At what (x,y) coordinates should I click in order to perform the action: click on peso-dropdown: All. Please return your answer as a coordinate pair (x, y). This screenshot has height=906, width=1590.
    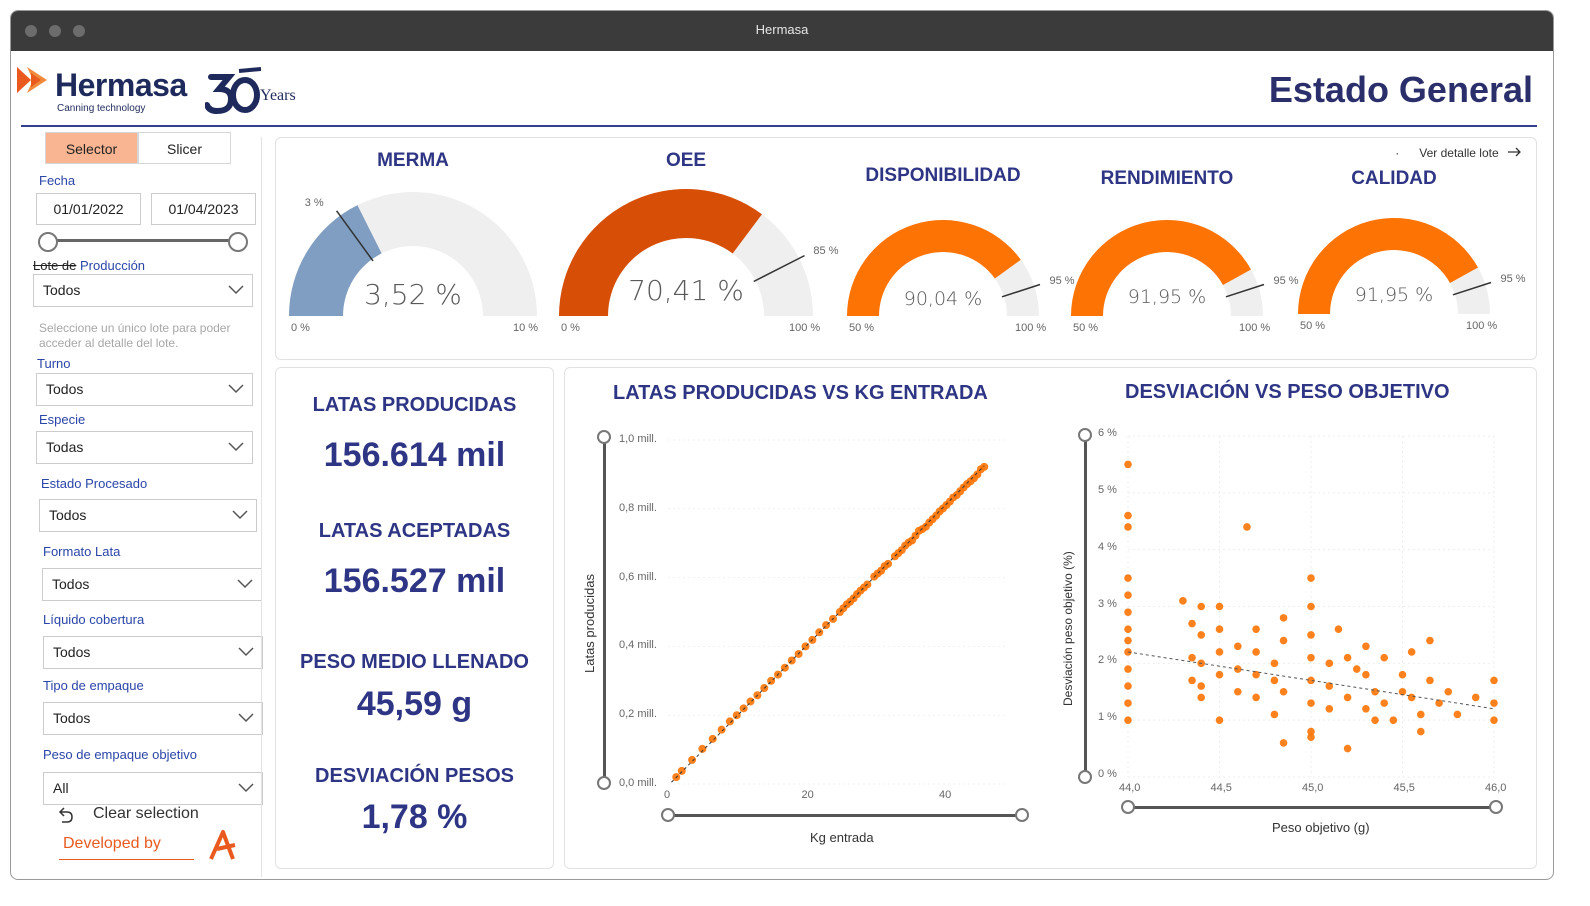
    Looking at the image, I should click on (153, 788).